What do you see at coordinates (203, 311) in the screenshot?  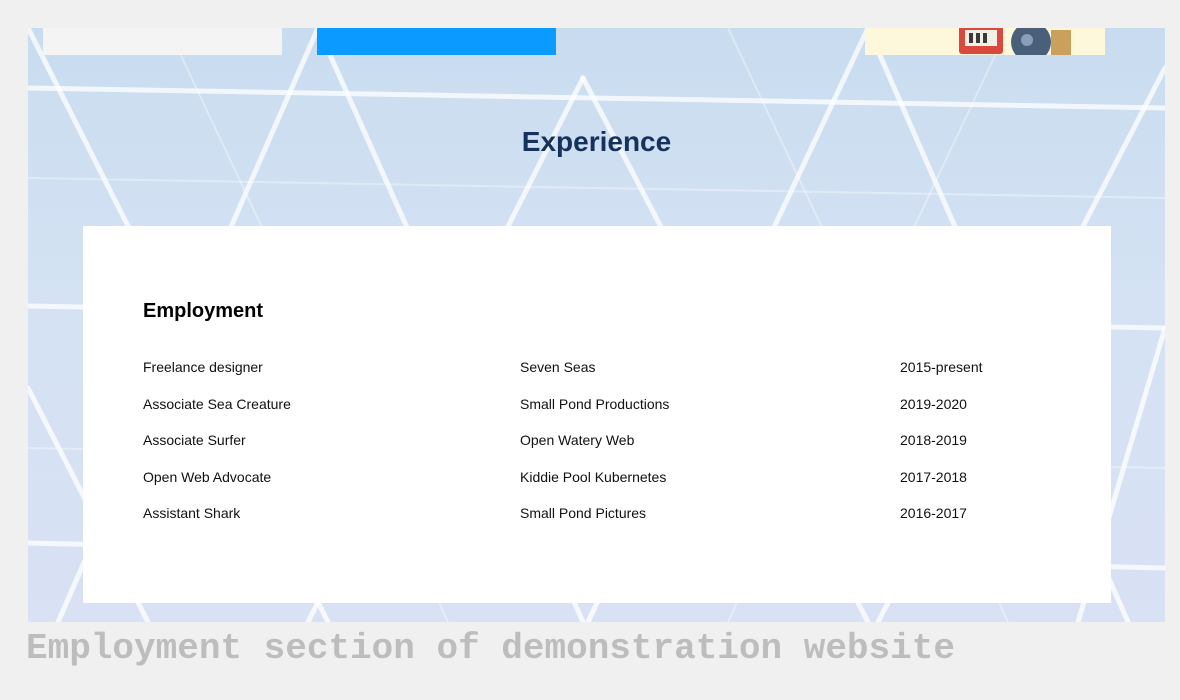 I see `employment-heading: Employment` at bounding box center [203, 311].